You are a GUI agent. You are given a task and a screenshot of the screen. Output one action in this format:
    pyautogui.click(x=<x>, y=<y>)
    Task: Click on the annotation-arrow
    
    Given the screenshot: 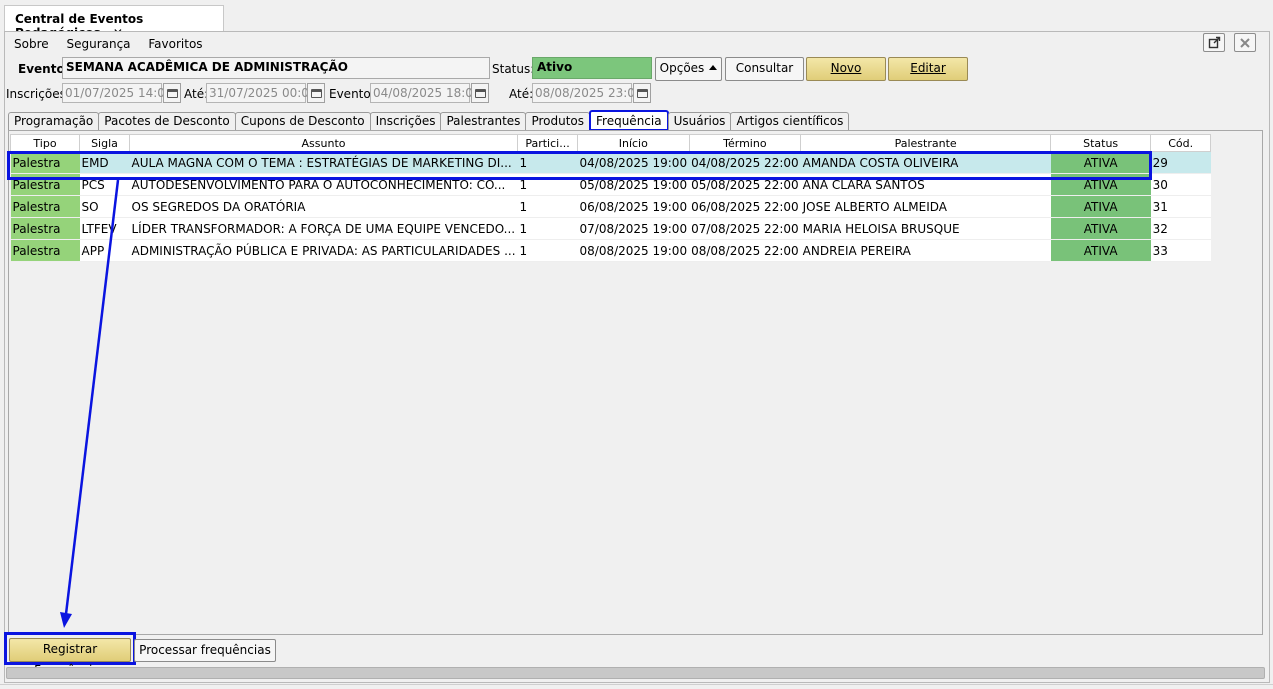 What is the action you would take?
    pyautogui.click(x=90, y=403)
    